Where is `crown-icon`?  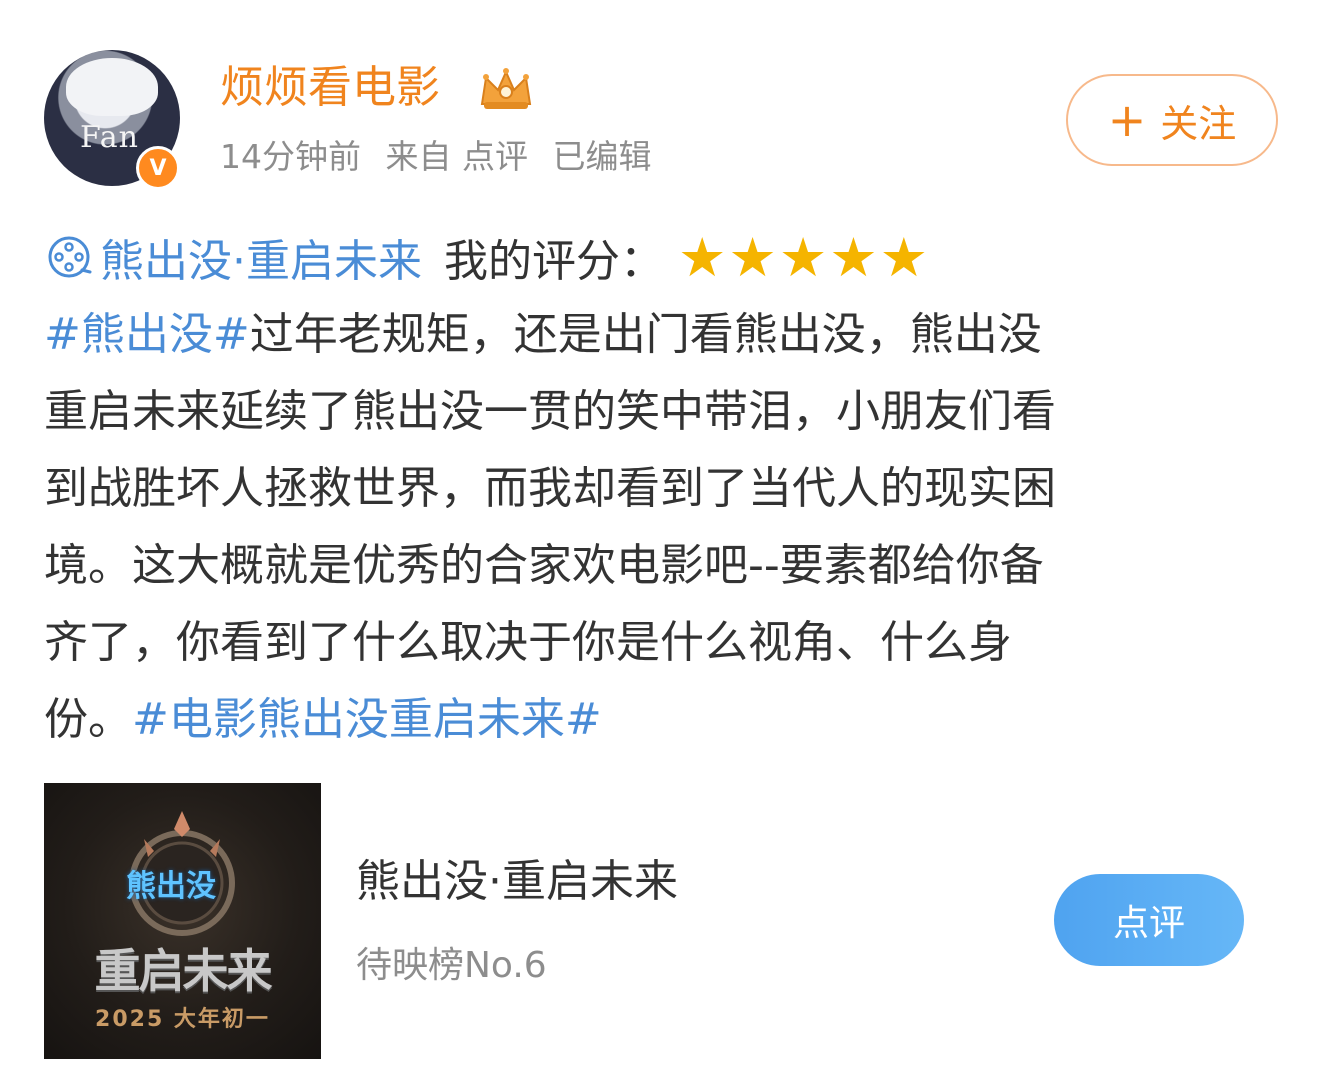 crown-icon is located at coordinates (506, 88).